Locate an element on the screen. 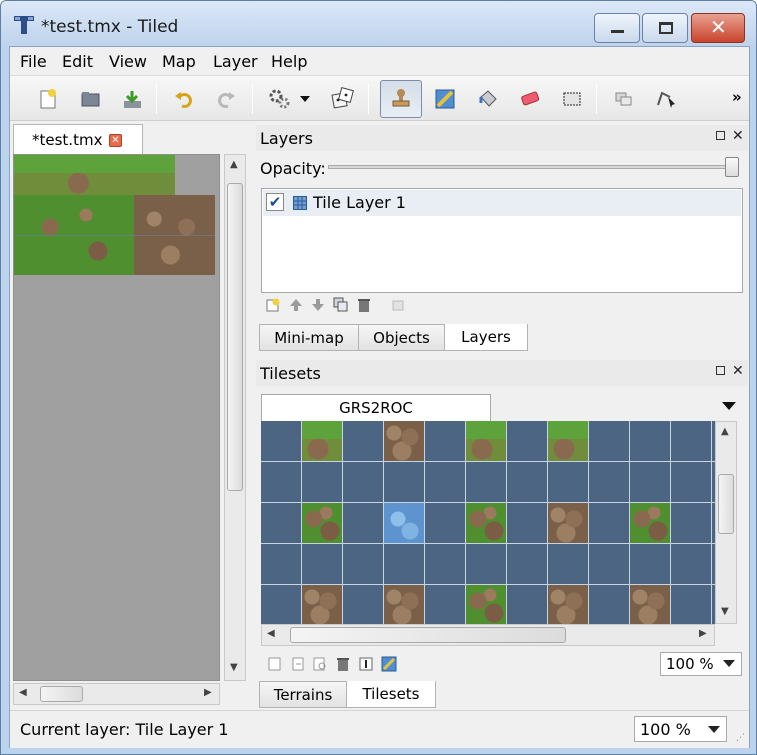 The height and width of the screenshot is (755, 757). export-tileset-icon is located at coordinates (319, 664).